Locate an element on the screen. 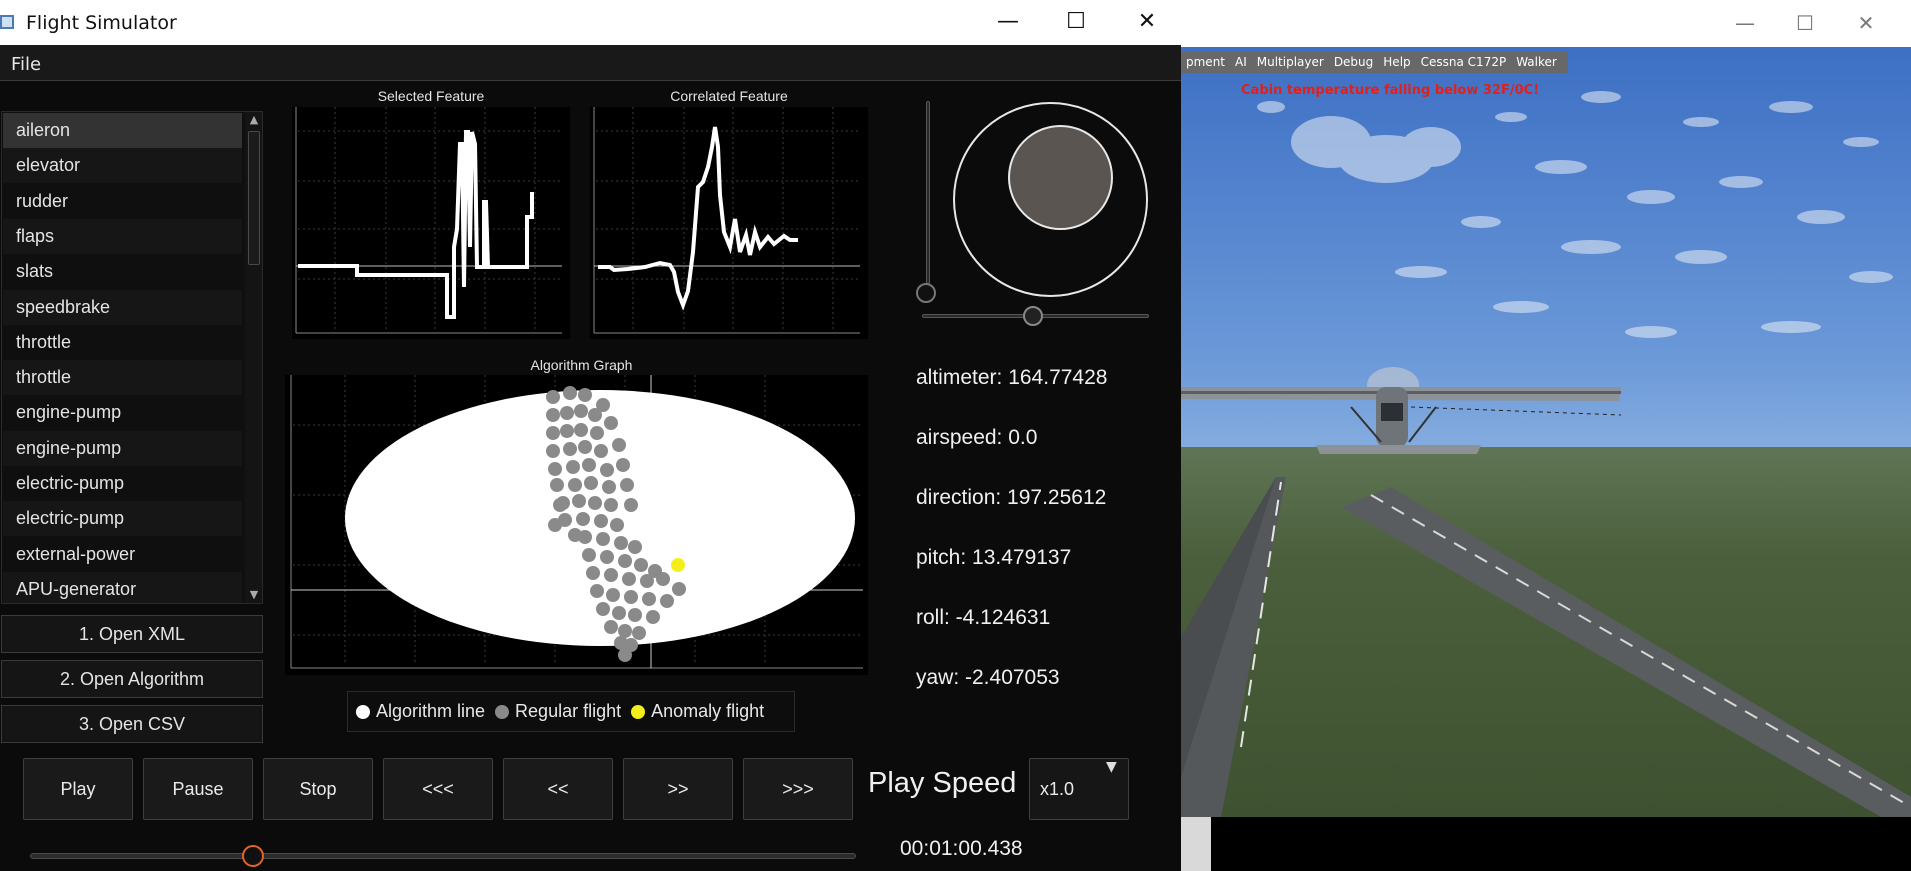  fast-rewind-button: <<< is located at coordinates (438, 789).